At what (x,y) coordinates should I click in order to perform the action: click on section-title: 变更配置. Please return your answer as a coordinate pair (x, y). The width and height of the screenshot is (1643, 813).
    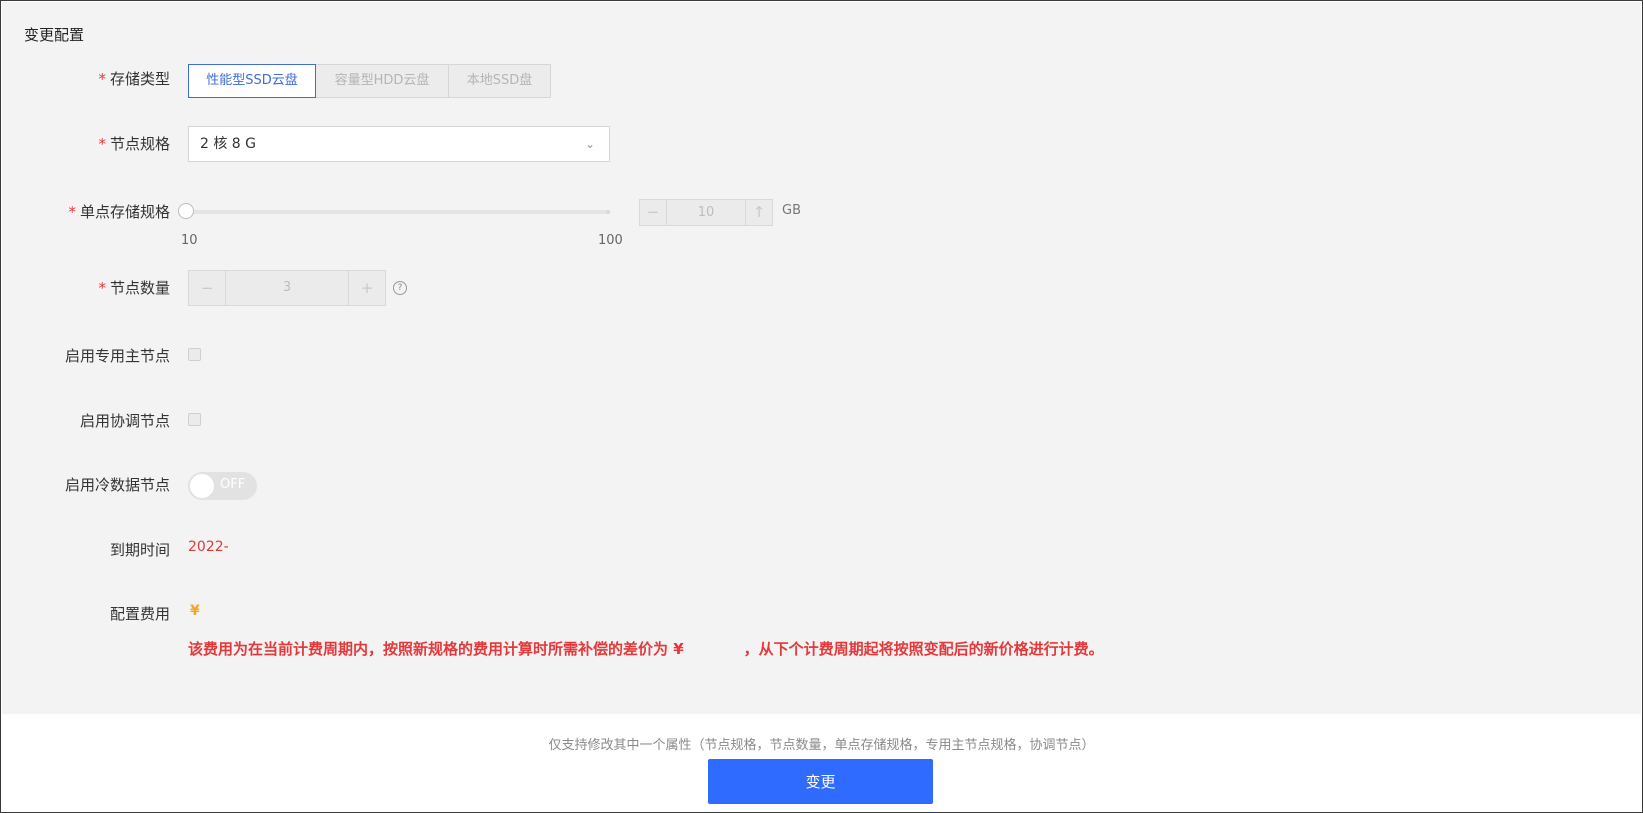
    Looking at the image, I should click on (54, 35).